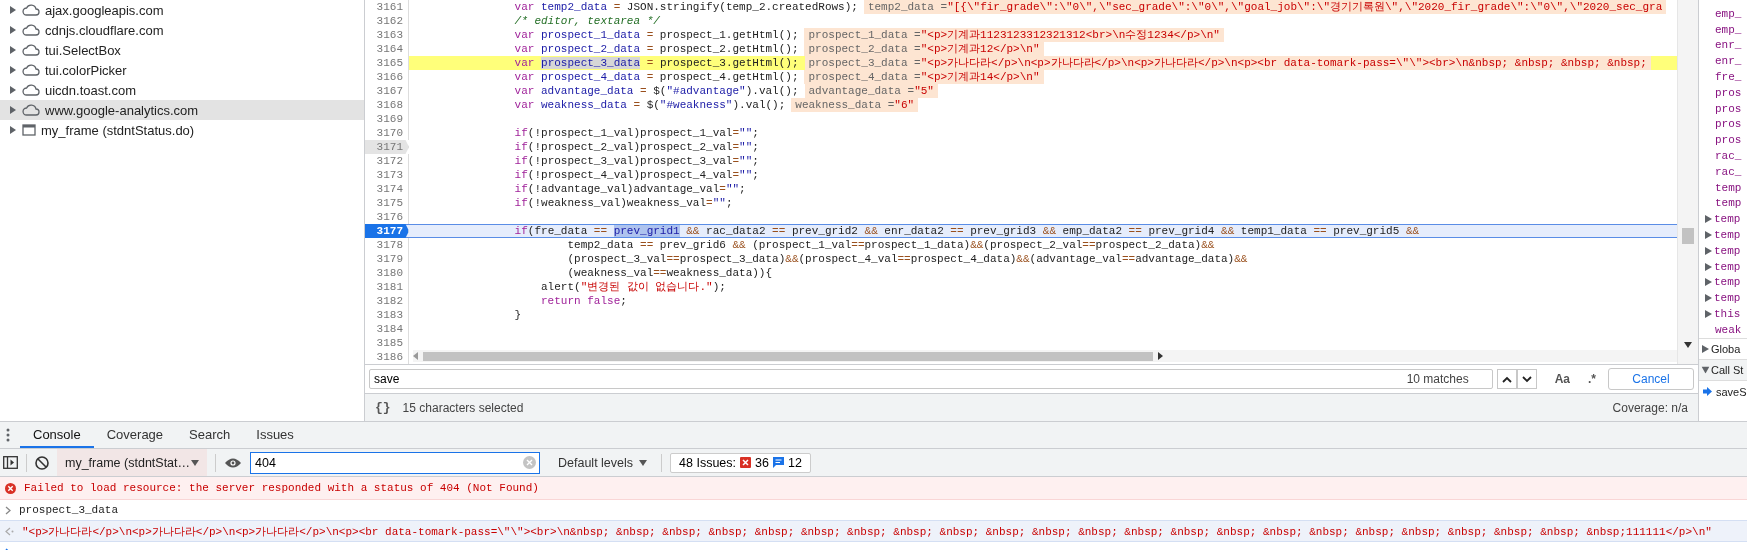 The width and height of the screenshot is (1747, 550). I want to click on scope-section-header: Globa, so click(1726, 348).